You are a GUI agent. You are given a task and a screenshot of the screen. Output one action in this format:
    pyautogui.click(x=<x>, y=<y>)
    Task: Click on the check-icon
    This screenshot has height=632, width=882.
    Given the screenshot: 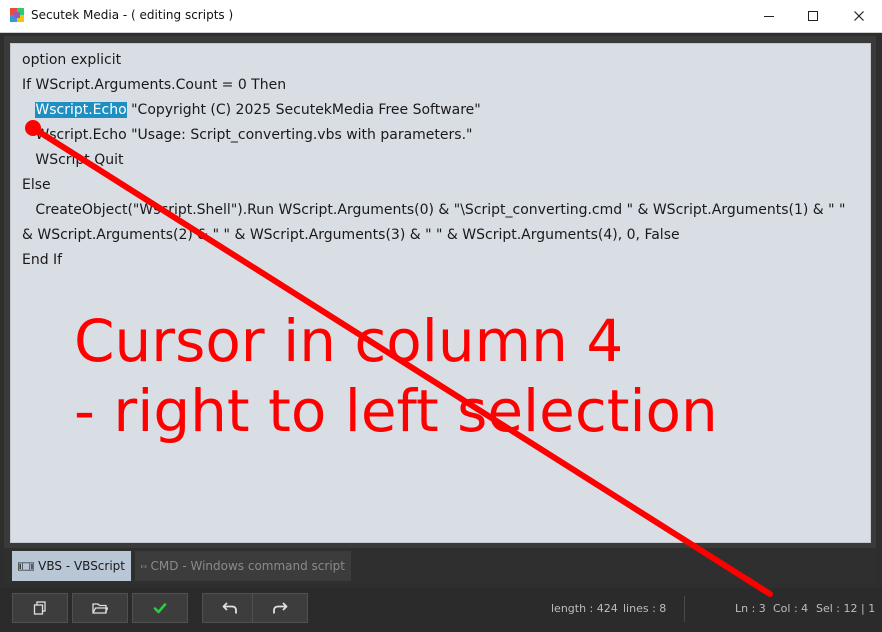 What is the action you would take?
    pyautogui.click(x=160, y=608)
    